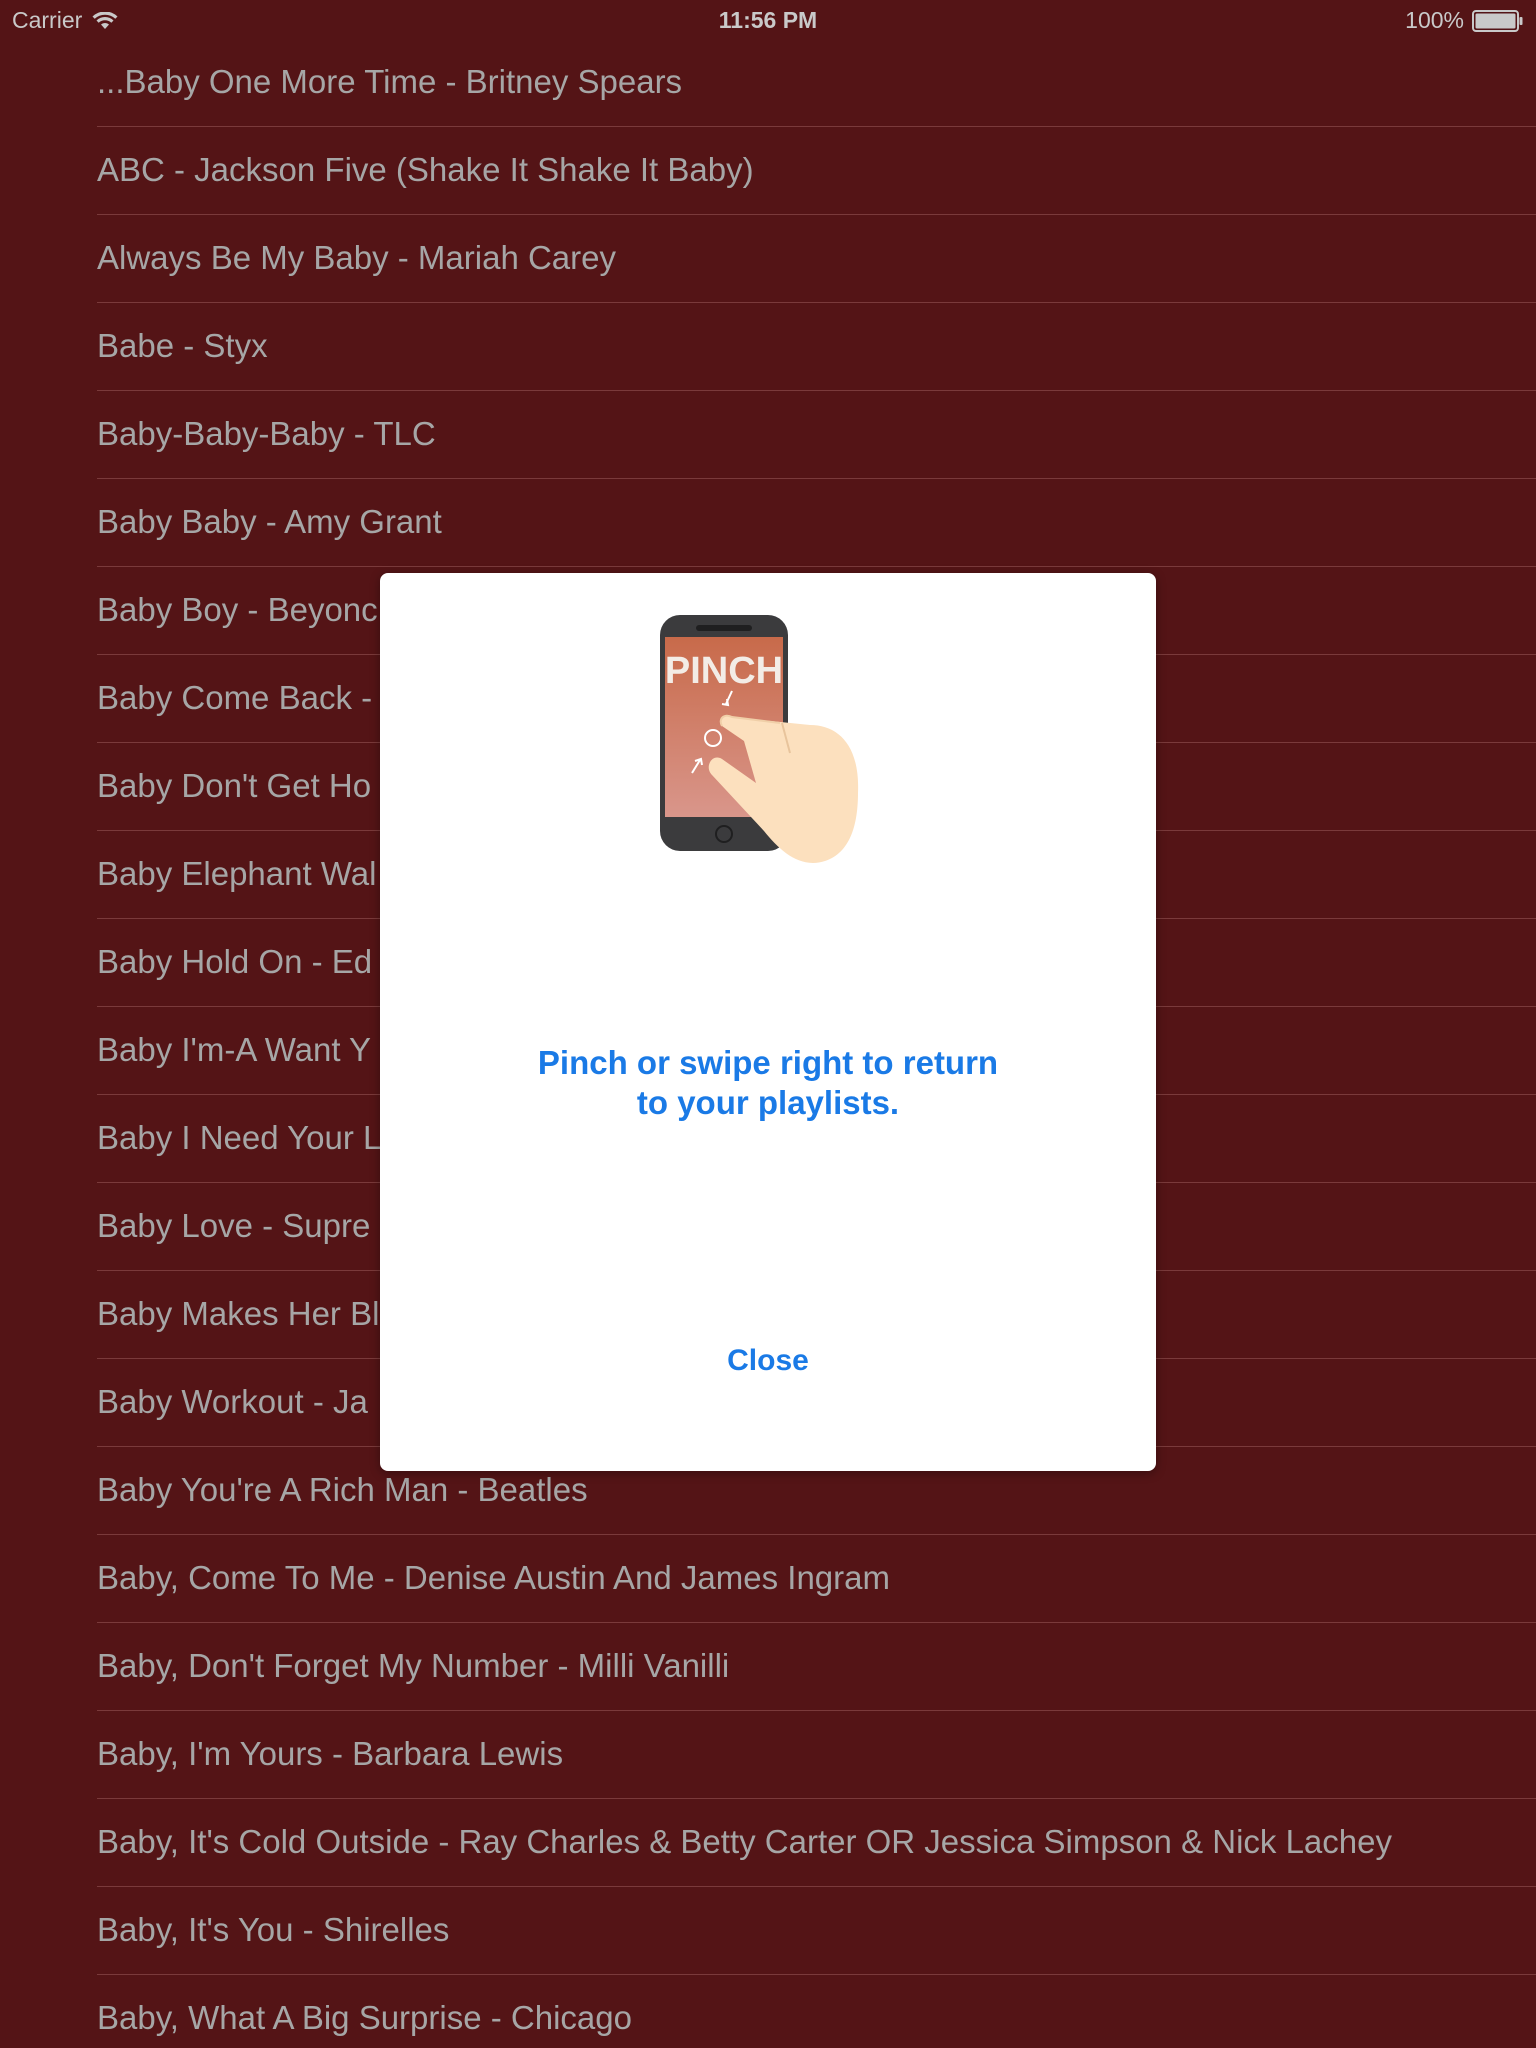 The height and width of the screenshot is (2048, 1536). Describe the element at coordinates (768, 1361) in the screenshot. I see `close-button: Close` at that location.